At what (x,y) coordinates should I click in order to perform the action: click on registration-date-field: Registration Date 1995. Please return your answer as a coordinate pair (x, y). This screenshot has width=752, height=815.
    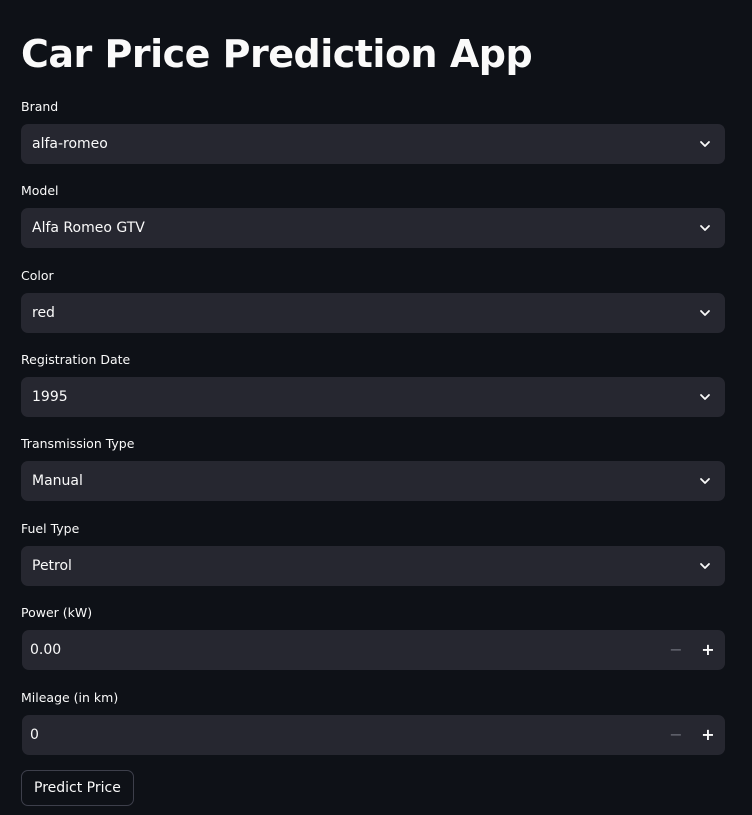
    Looking at the image, I should click on (373, 384).